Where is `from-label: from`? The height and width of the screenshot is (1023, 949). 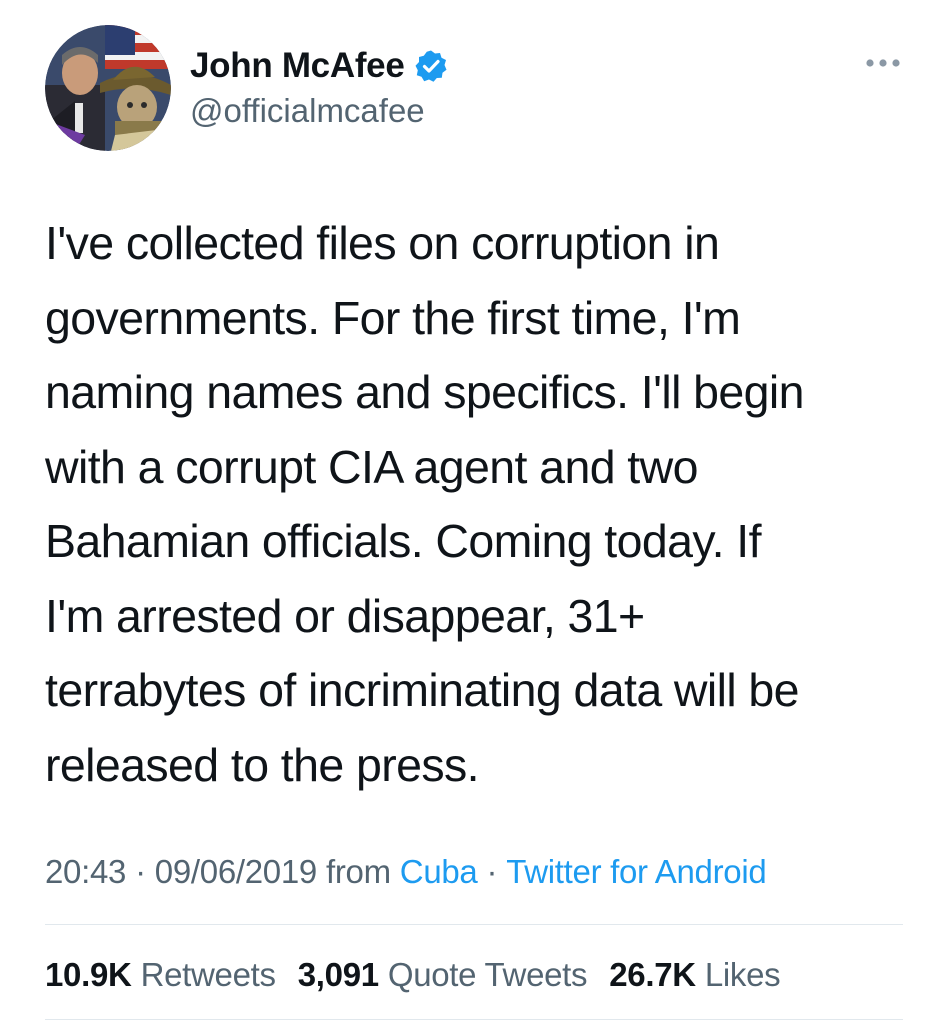 from-label: from is located at coordinates (358, 871).